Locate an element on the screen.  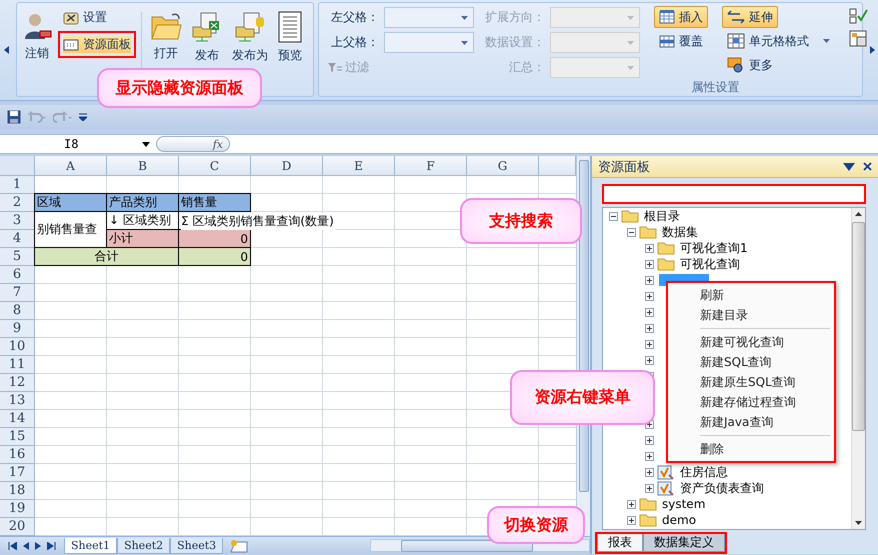
column-header: D is located at coordinates (287, 166).